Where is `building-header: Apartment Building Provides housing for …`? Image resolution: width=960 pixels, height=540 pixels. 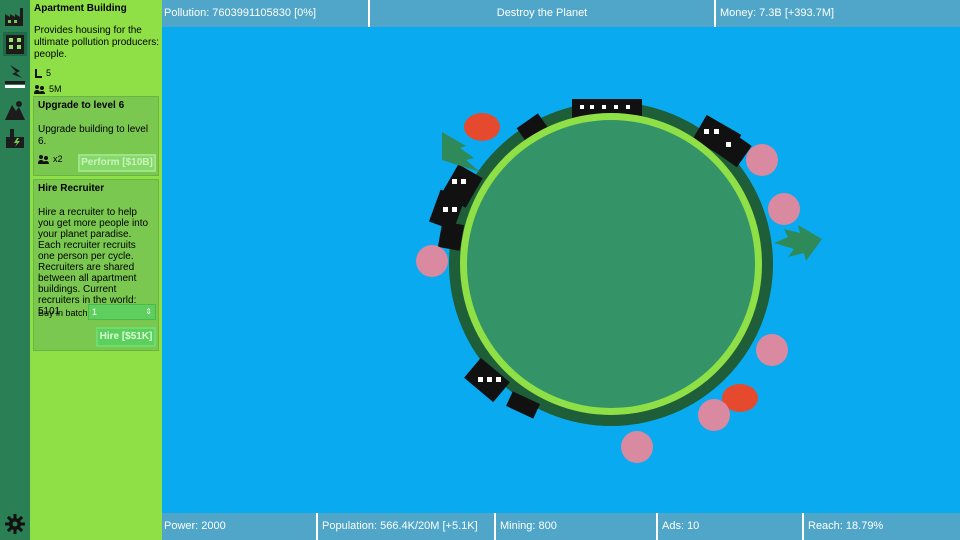 building-header: Apartment Building Provides housing for … is located at coordinates (97, 49).